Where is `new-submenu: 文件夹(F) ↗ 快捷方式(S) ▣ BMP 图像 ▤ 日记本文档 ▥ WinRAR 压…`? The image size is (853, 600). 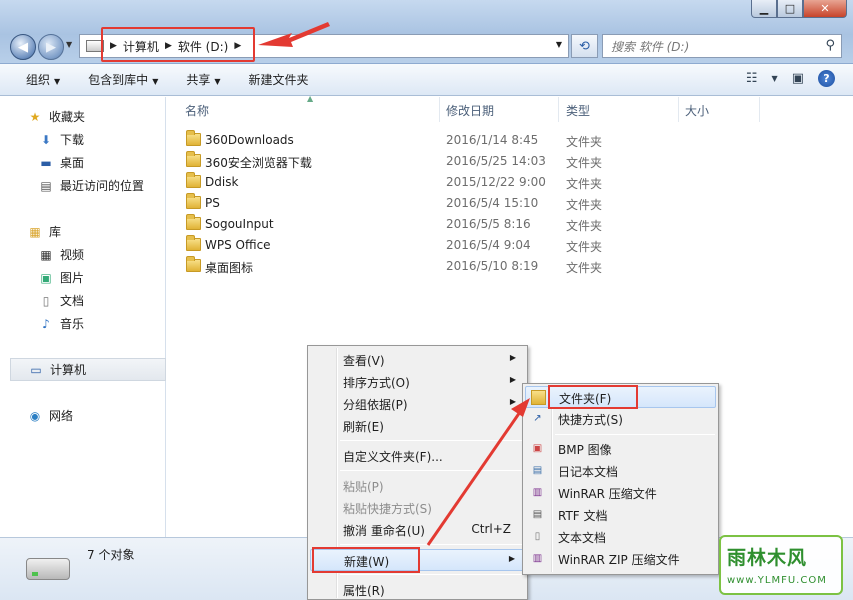 new-submenu: 文件夹(F) ↗ 快捷方式(S) ▣ BMP 图像 ▤ 日记本文档 ▥ WinRAR 压… is located at coordinates (620, 479).